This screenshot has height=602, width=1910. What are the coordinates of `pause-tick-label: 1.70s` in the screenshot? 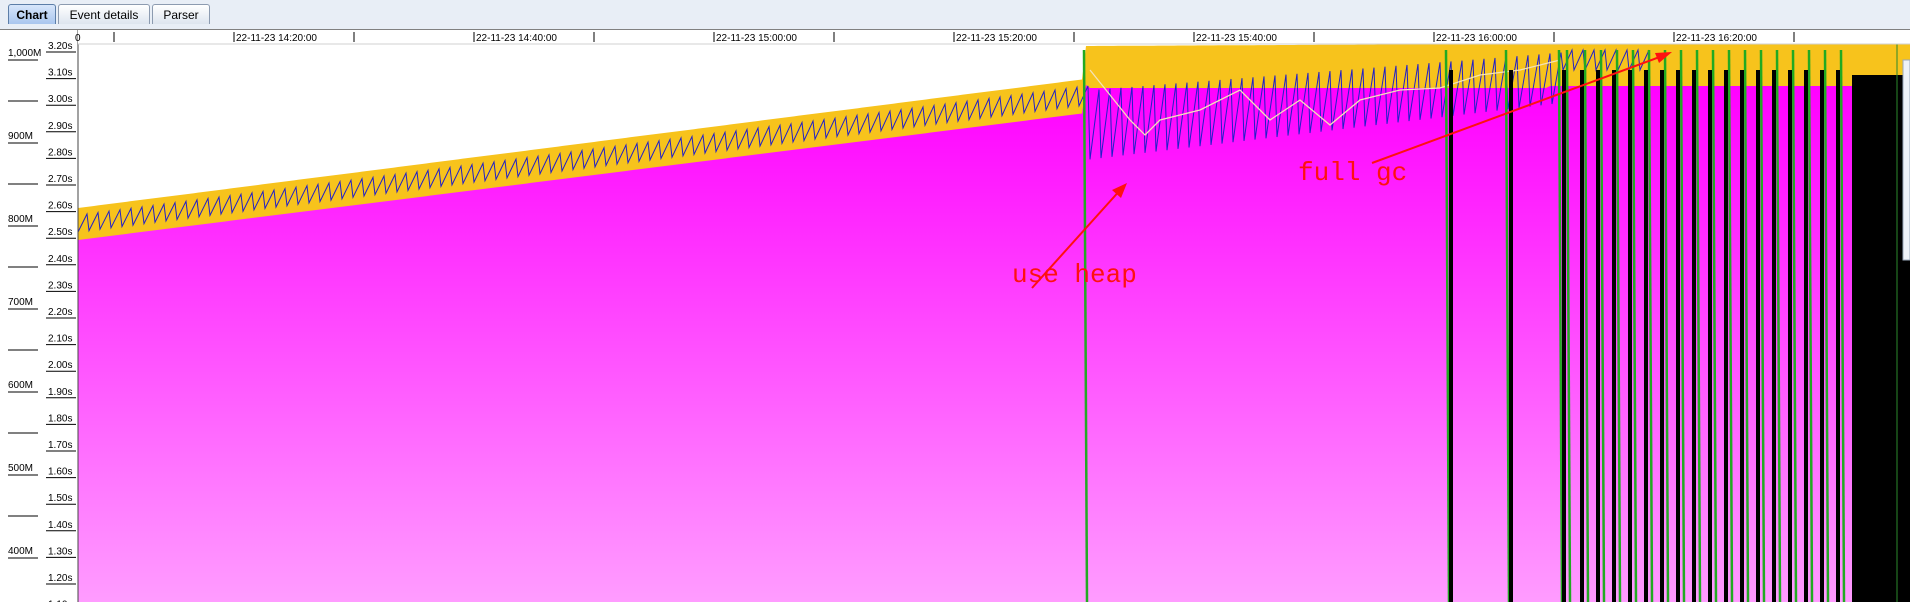 It's located at (60, 445).